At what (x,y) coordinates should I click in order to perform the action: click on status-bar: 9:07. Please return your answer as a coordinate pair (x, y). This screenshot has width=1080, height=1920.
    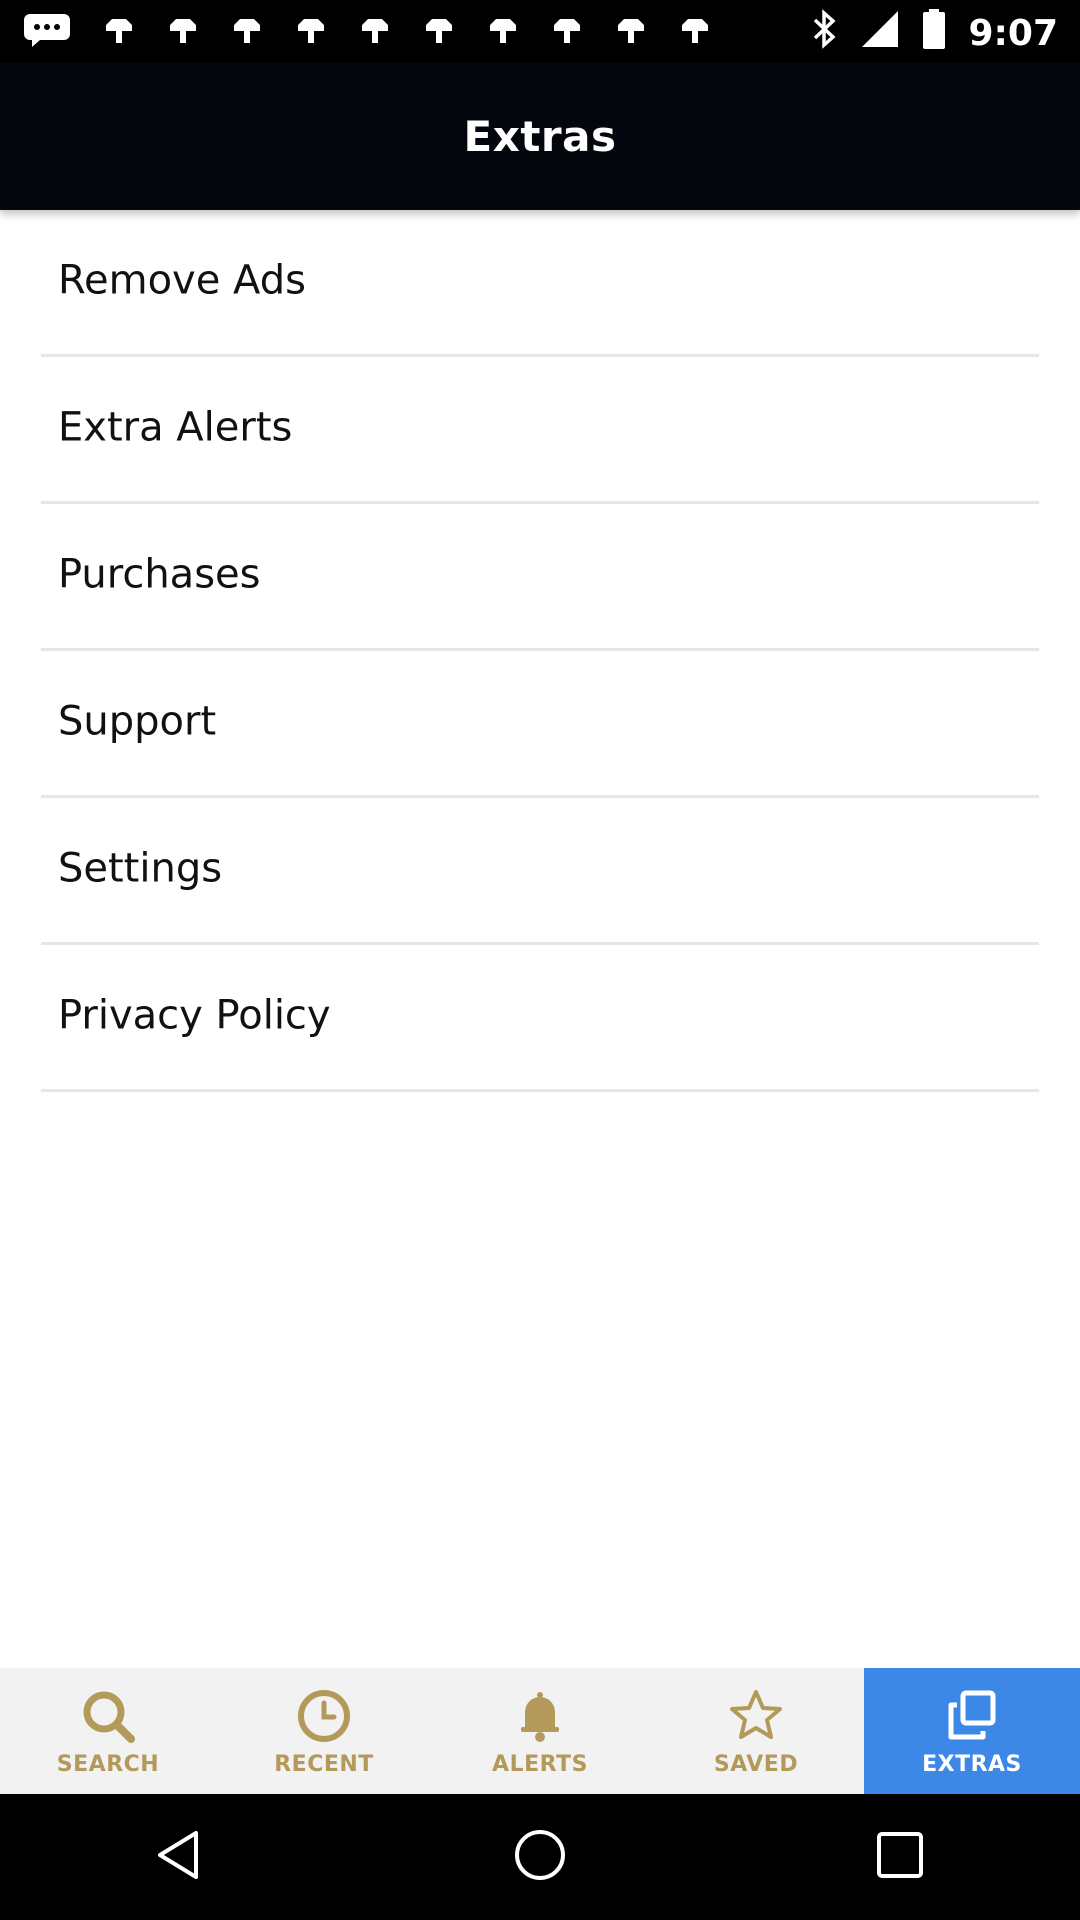
    Looking at the image, I should click on (540, 31).